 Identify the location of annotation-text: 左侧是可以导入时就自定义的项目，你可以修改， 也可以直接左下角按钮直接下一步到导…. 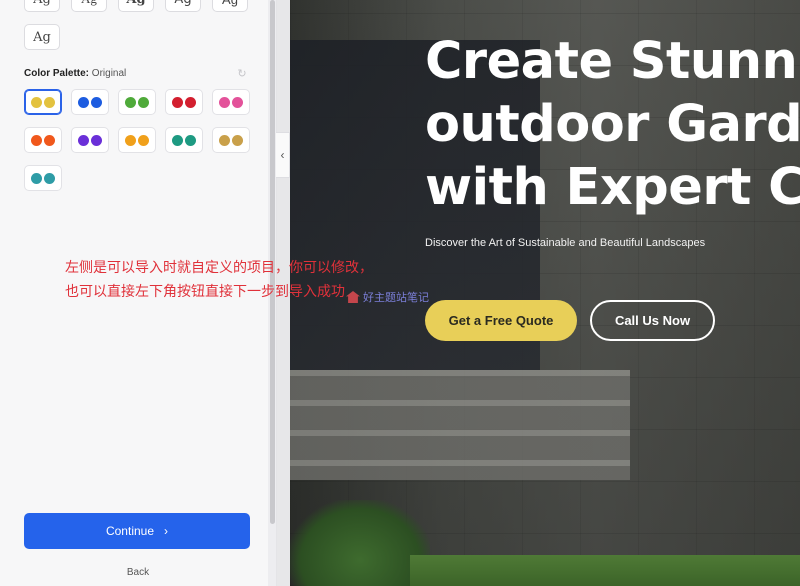
(219, 280).